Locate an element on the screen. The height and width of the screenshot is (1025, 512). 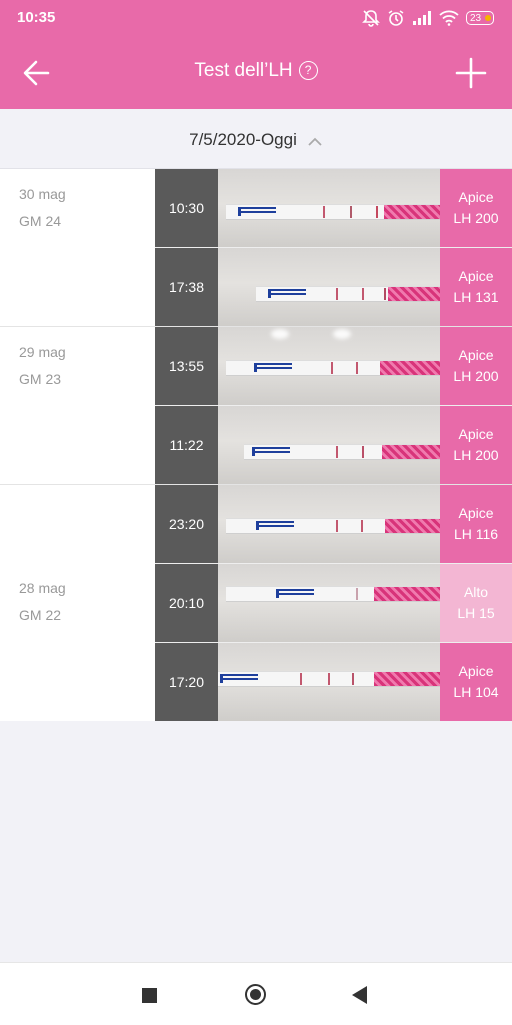
date-range-label: 7/5/2020-Oggi is located at coordinates (243, 139).